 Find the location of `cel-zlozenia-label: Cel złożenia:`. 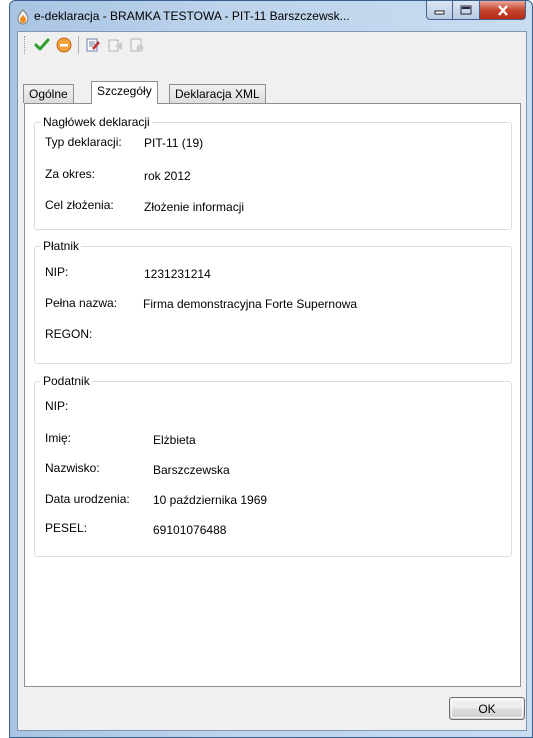

cel-zlozenia-label: Cel złożenia: is located at coordinates (79, 205).